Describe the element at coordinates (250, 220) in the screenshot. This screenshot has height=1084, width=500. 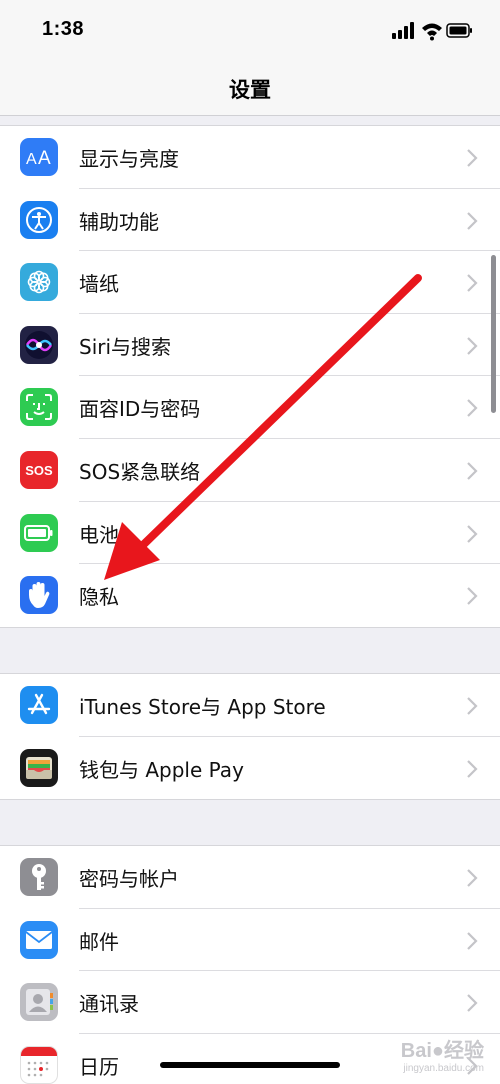
I see `settings-row-accessibility: 辅助功能` at that location.